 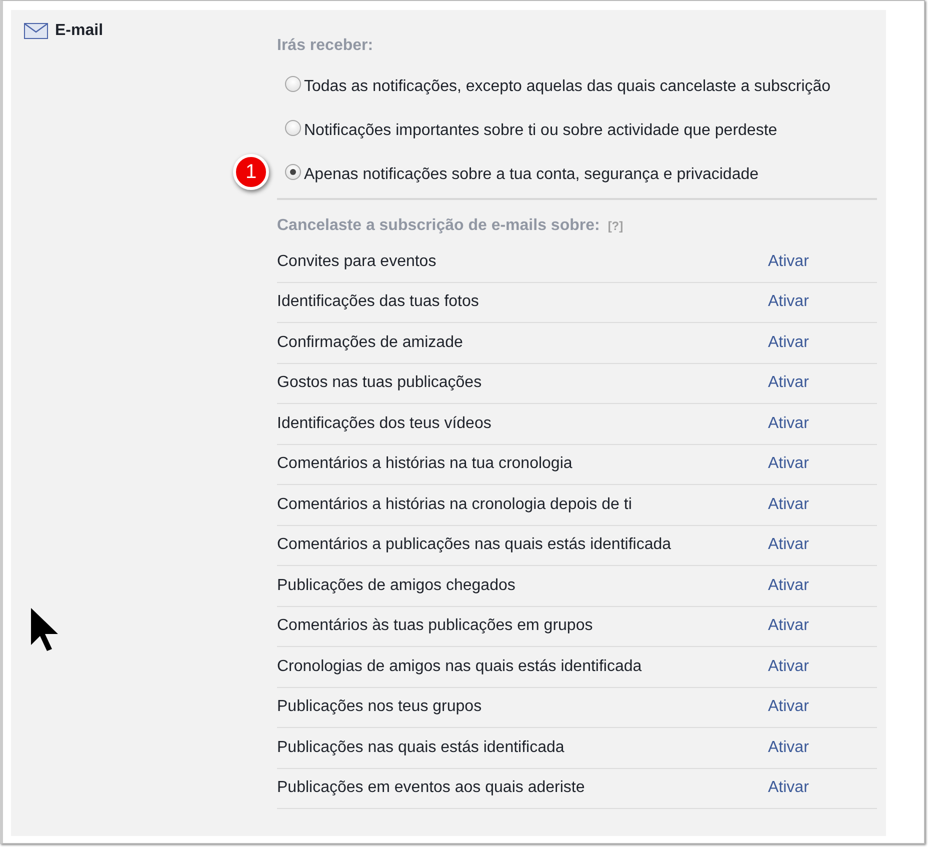 I want to click on notification-label: Comentários a publicações nas quais estás identificada, so click(x=474, y=545).